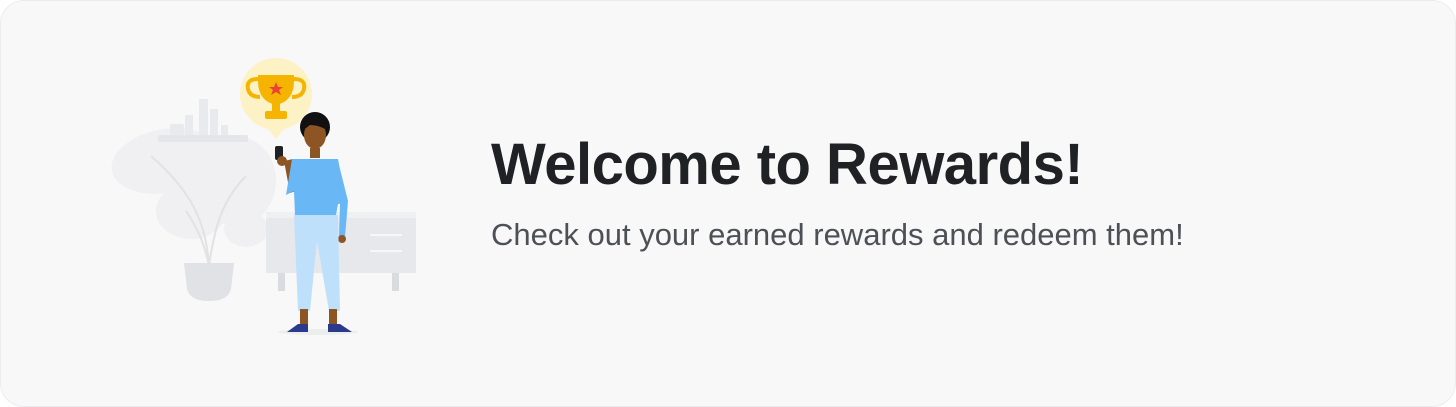  Describe the element at coordinates (787, 164) in the screenshot. I see `page-title: Welcome to Rewards!` at that location.